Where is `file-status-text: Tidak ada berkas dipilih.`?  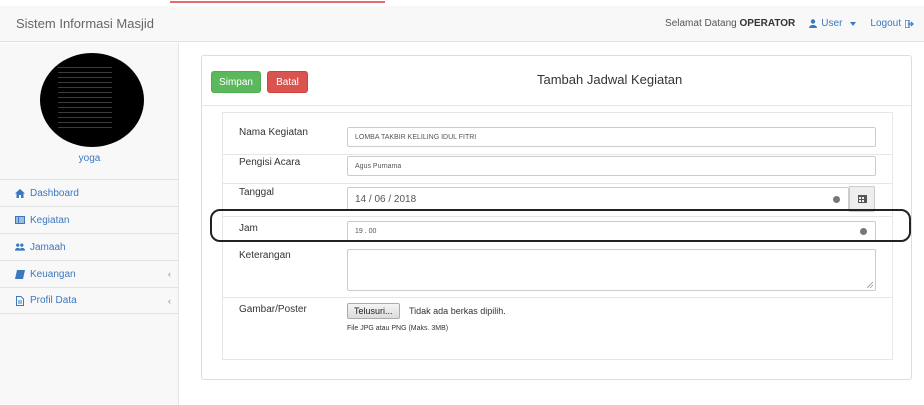 file-status-text: Tidak ada berkas dipilih. is located at coordinates (457, 311).